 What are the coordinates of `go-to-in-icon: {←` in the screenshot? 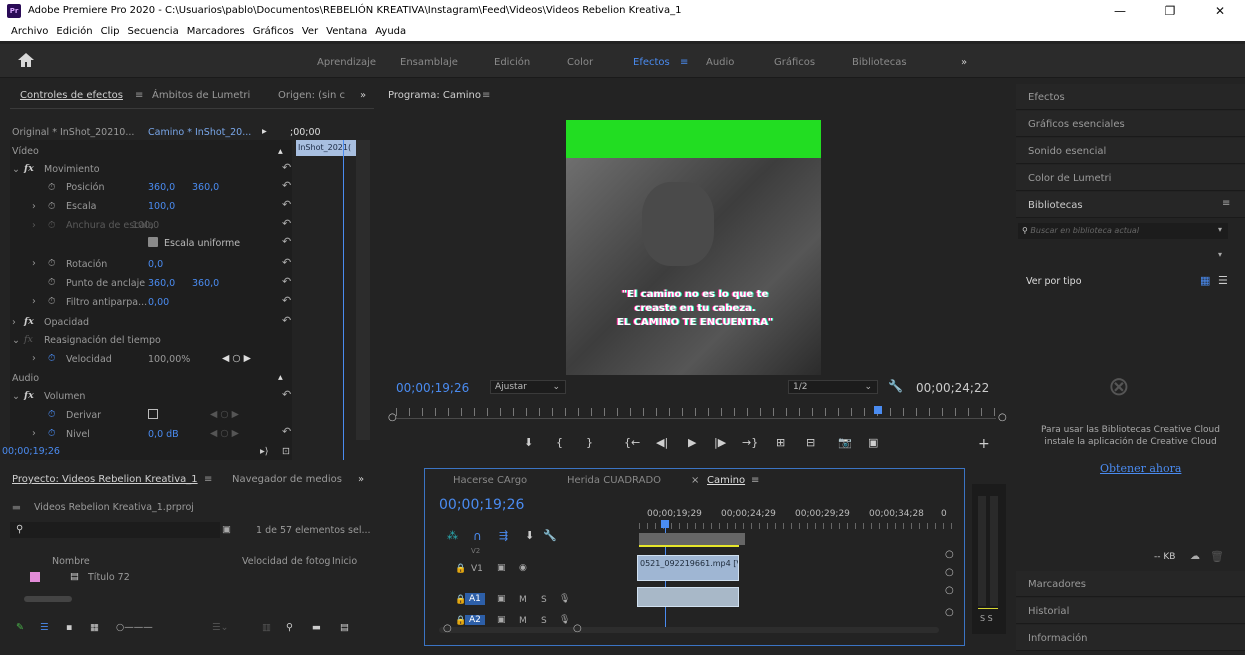 It's located at (632, 442).